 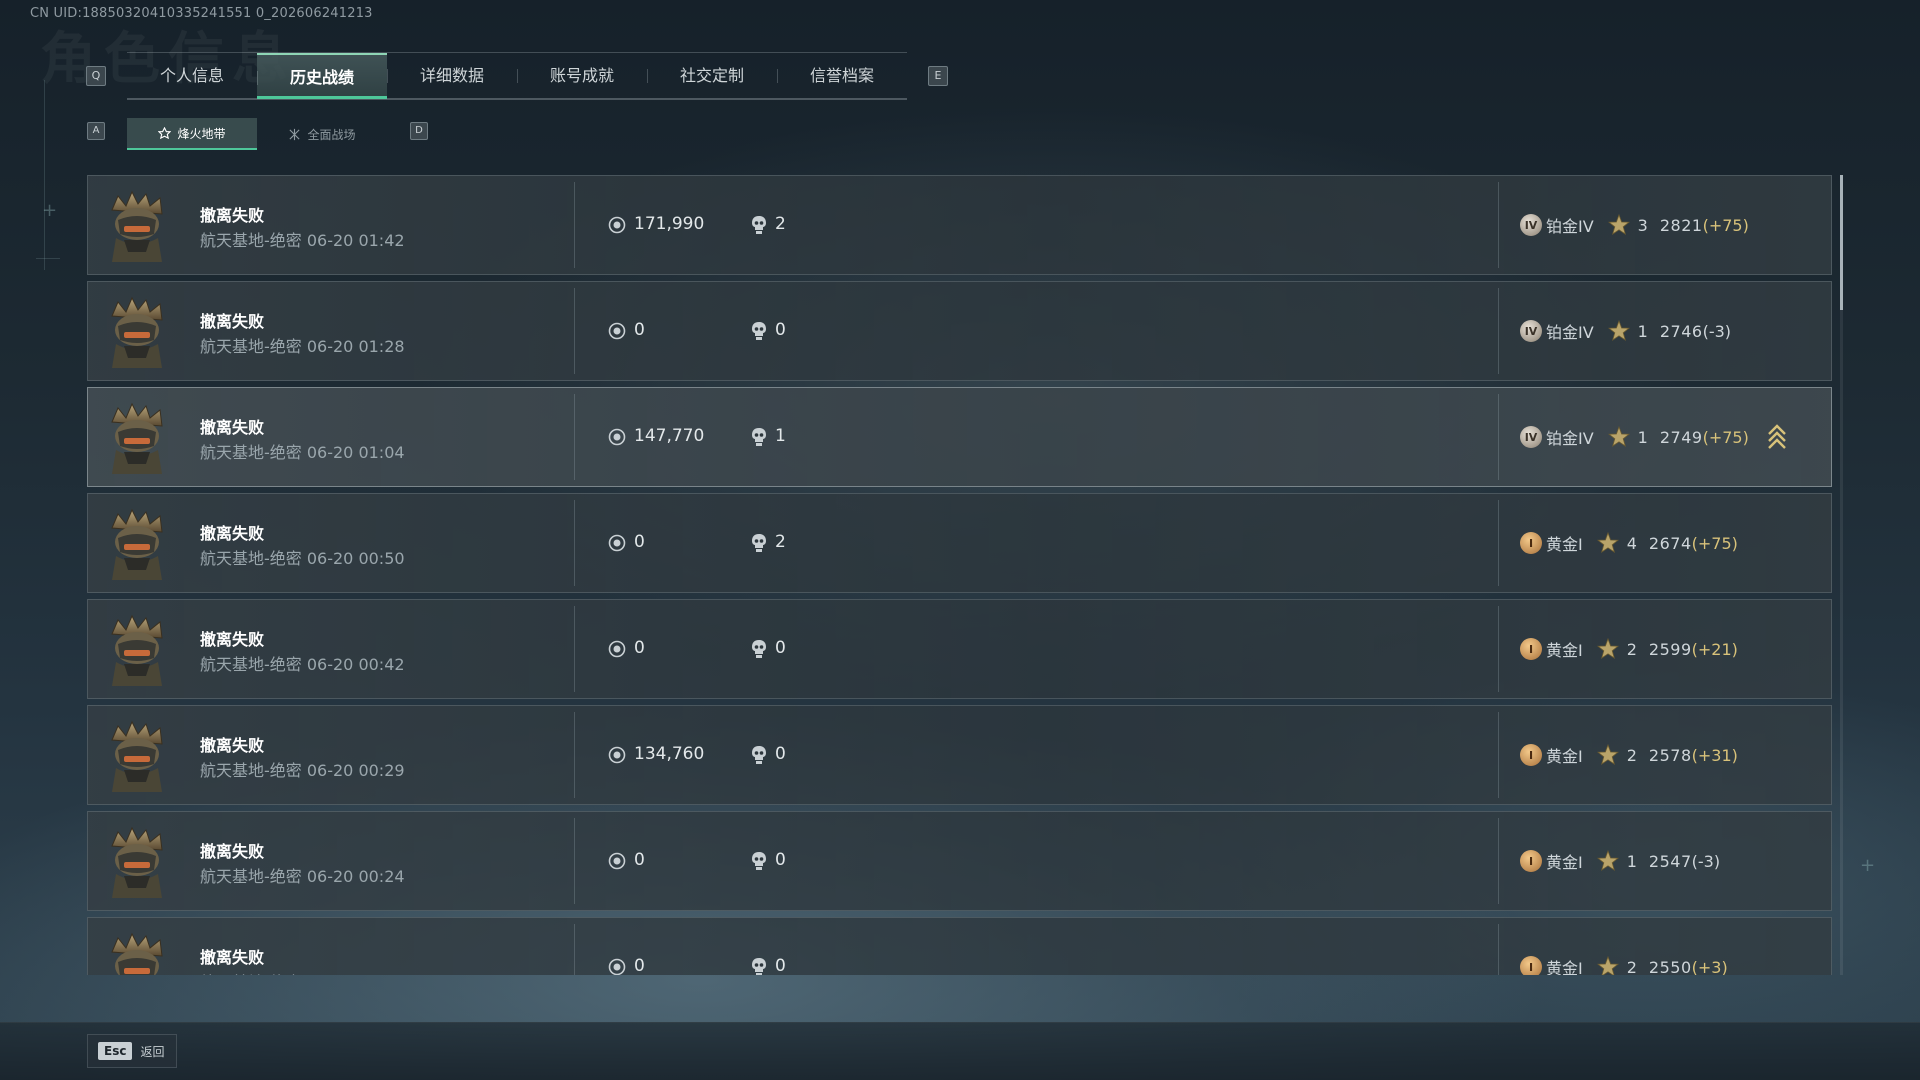 What do you see at coordinates (1629, 543) in the screenshot?
I see `rank-info: I 黄金I 4 2674 (+75)` at bounding box center [1629, 543].